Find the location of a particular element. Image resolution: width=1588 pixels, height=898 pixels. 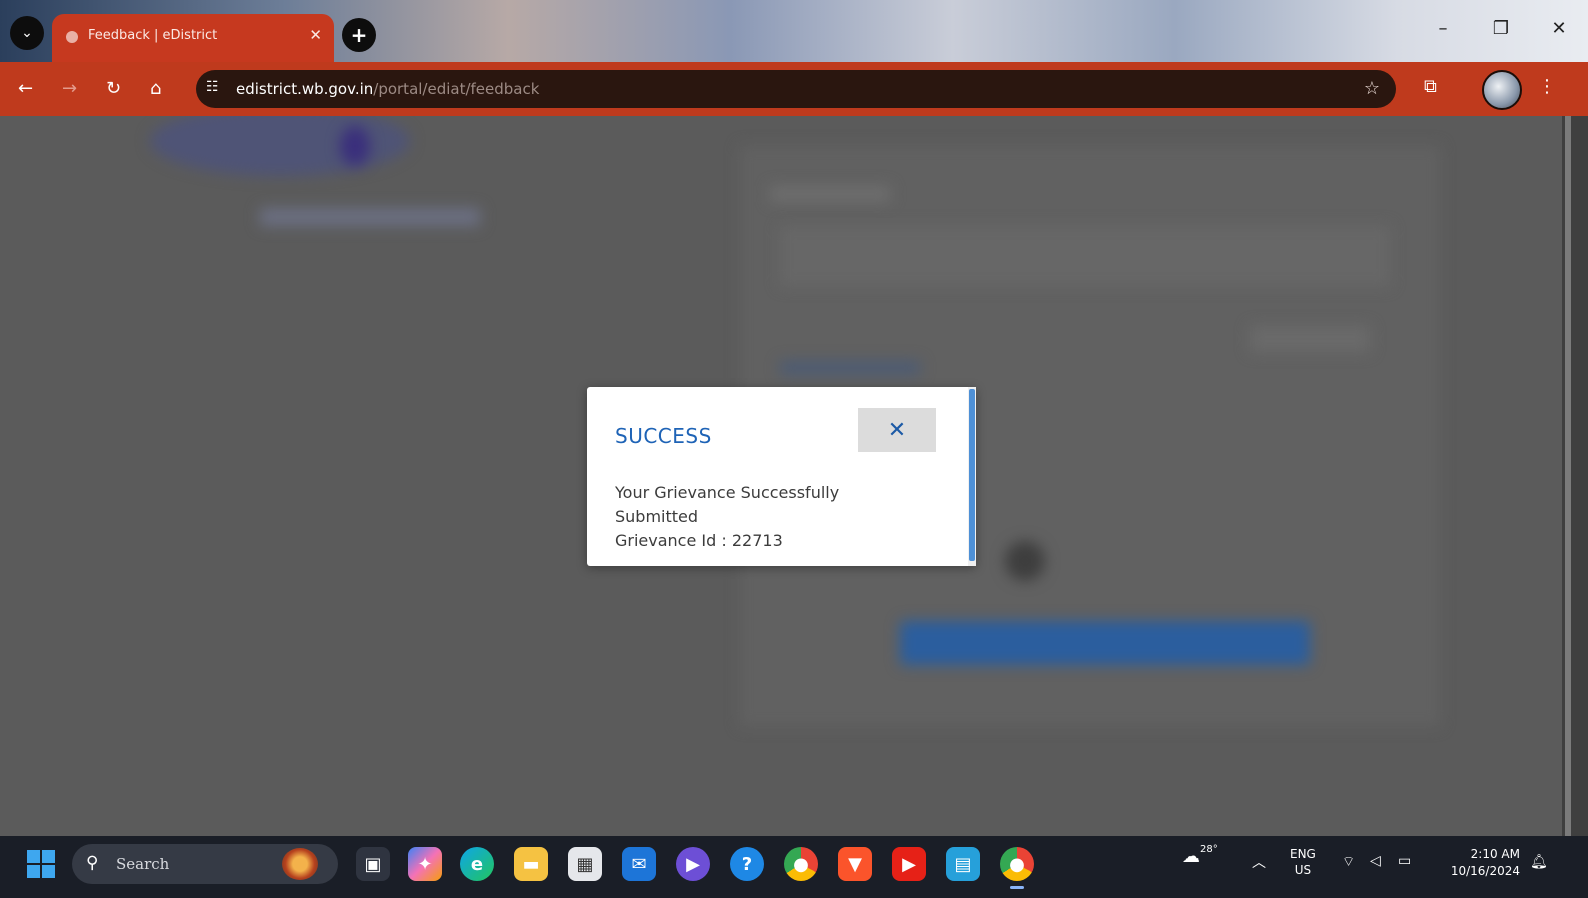

blurred-logo-mark is located at coordinates (355, 146).